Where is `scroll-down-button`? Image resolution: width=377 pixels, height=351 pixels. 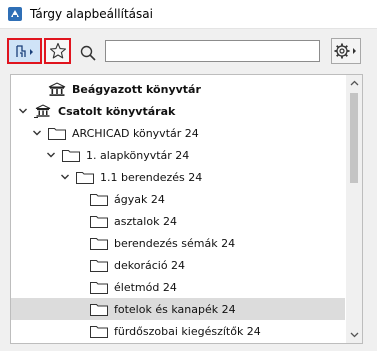 scroll-down-button is located at coordinates (354, 335).